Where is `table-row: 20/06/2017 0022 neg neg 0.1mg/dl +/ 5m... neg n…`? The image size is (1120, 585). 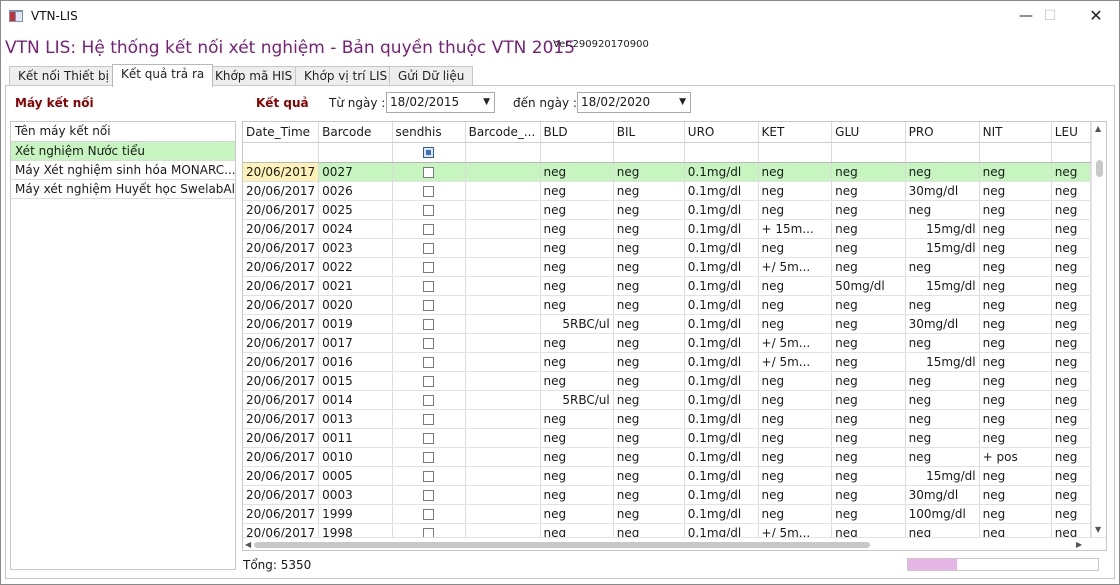 table-row: 20/06/2017 0022 neg neg 0.1mg/dl +/ 5m... neg n… is located at coordinates (667, 267).